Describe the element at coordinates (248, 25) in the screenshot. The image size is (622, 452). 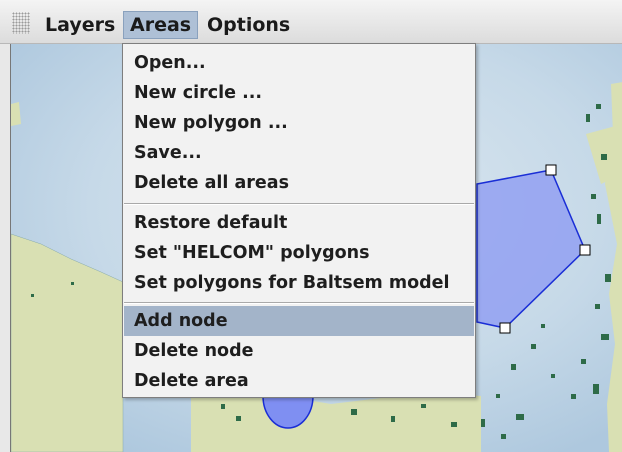
I see `menu-options: Options` at that location.